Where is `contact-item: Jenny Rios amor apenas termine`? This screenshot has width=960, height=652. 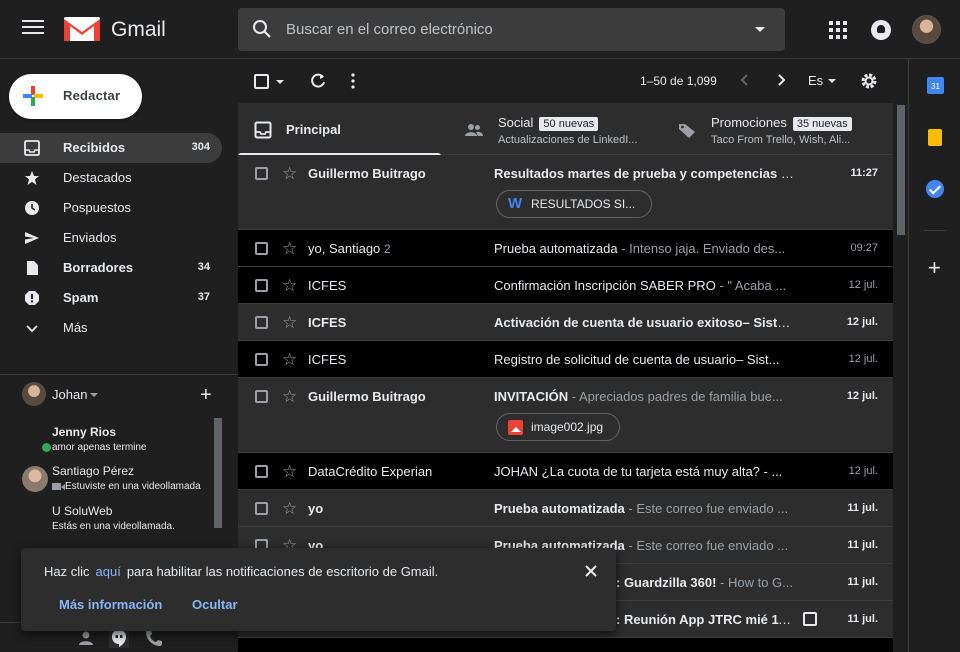 contact-item: Jenny Rios amor apenas termine is located at coordinates (119, 440).